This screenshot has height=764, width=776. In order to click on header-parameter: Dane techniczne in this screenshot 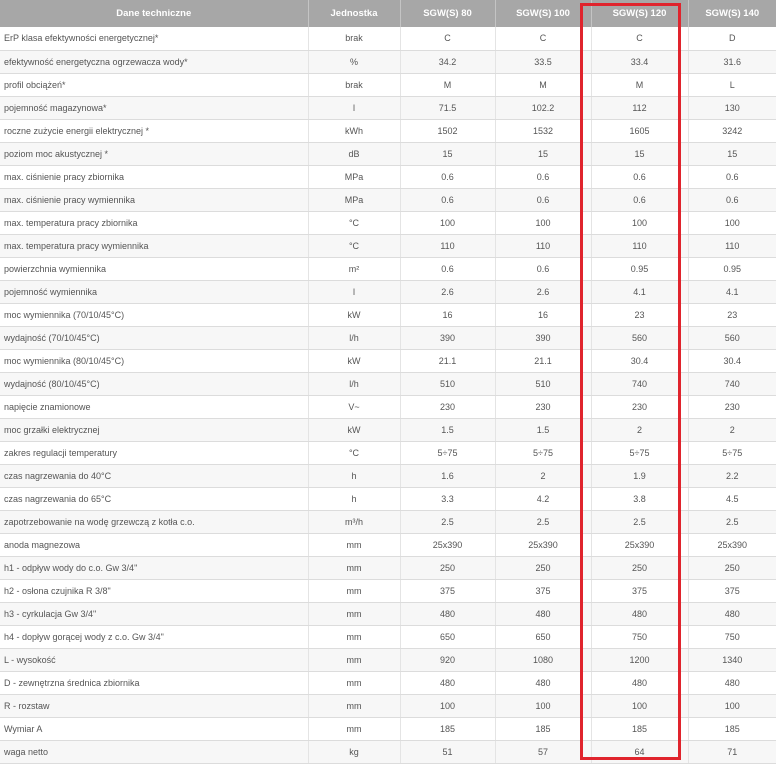, I will do `click(154, 13)`.